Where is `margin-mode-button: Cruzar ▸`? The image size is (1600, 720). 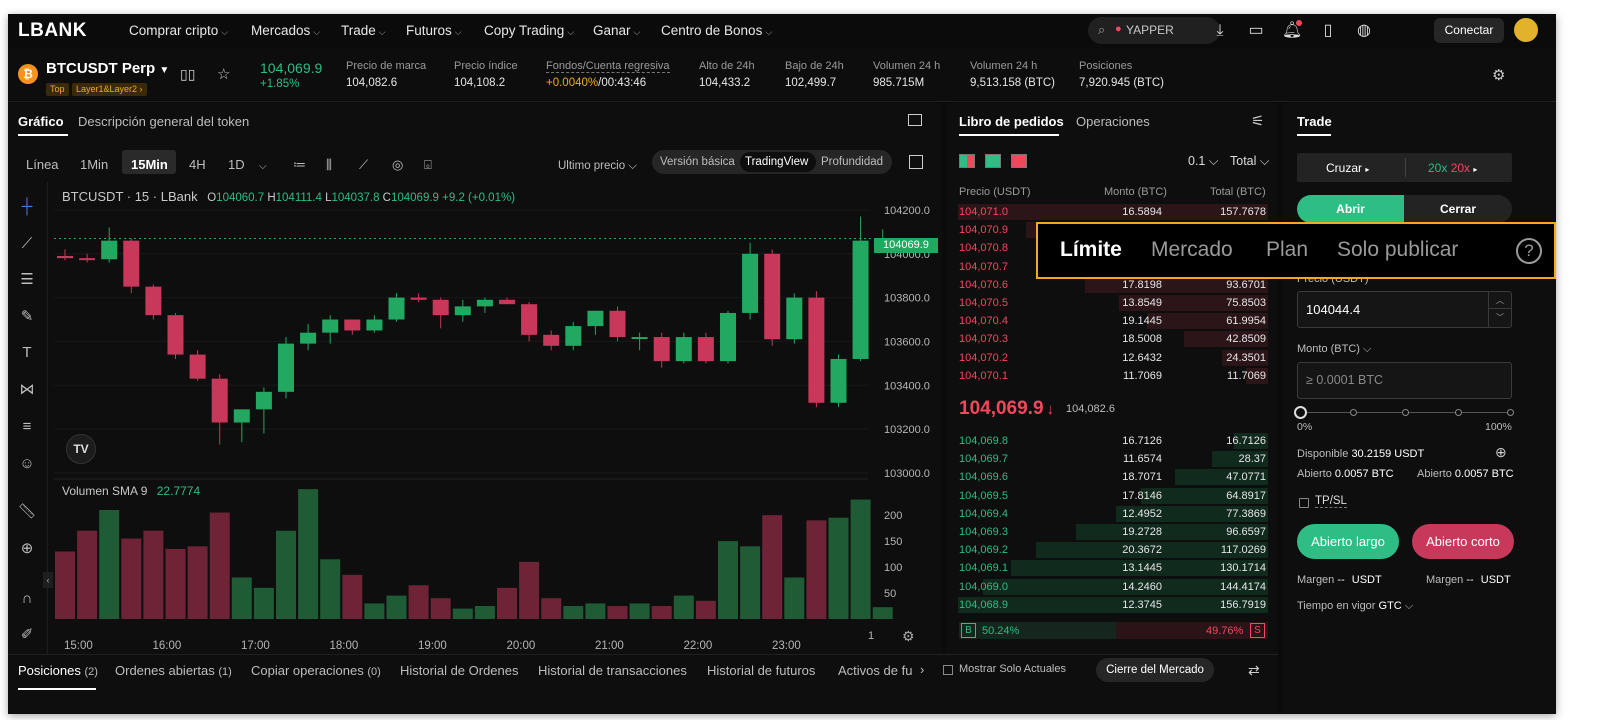 margin-mode-button: Cruzar ▸ is located at coordinates (1347, 168).